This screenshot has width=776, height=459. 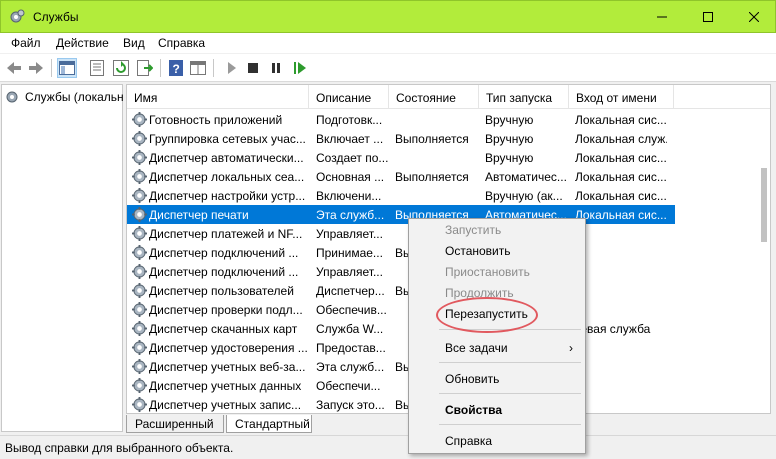 I want to click on service-name: Готовность приложений, so click(x=216, y=120).